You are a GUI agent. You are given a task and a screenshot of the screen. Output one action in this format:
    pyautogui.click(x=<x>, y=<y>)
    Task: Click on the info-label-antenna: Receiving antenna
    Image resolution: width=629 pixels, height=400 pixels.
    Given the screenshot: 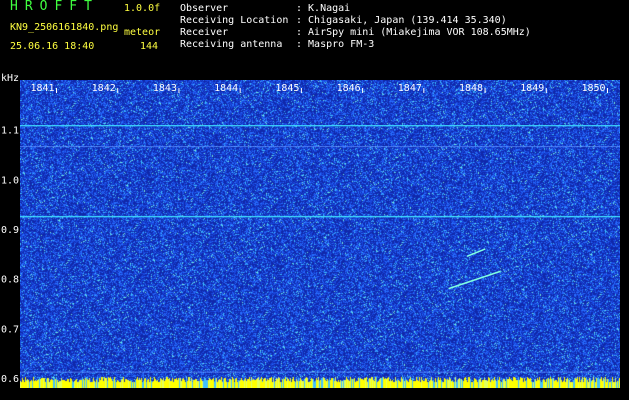 What is the action you would take?
    pyautogui.click(x=231, y=44)
    